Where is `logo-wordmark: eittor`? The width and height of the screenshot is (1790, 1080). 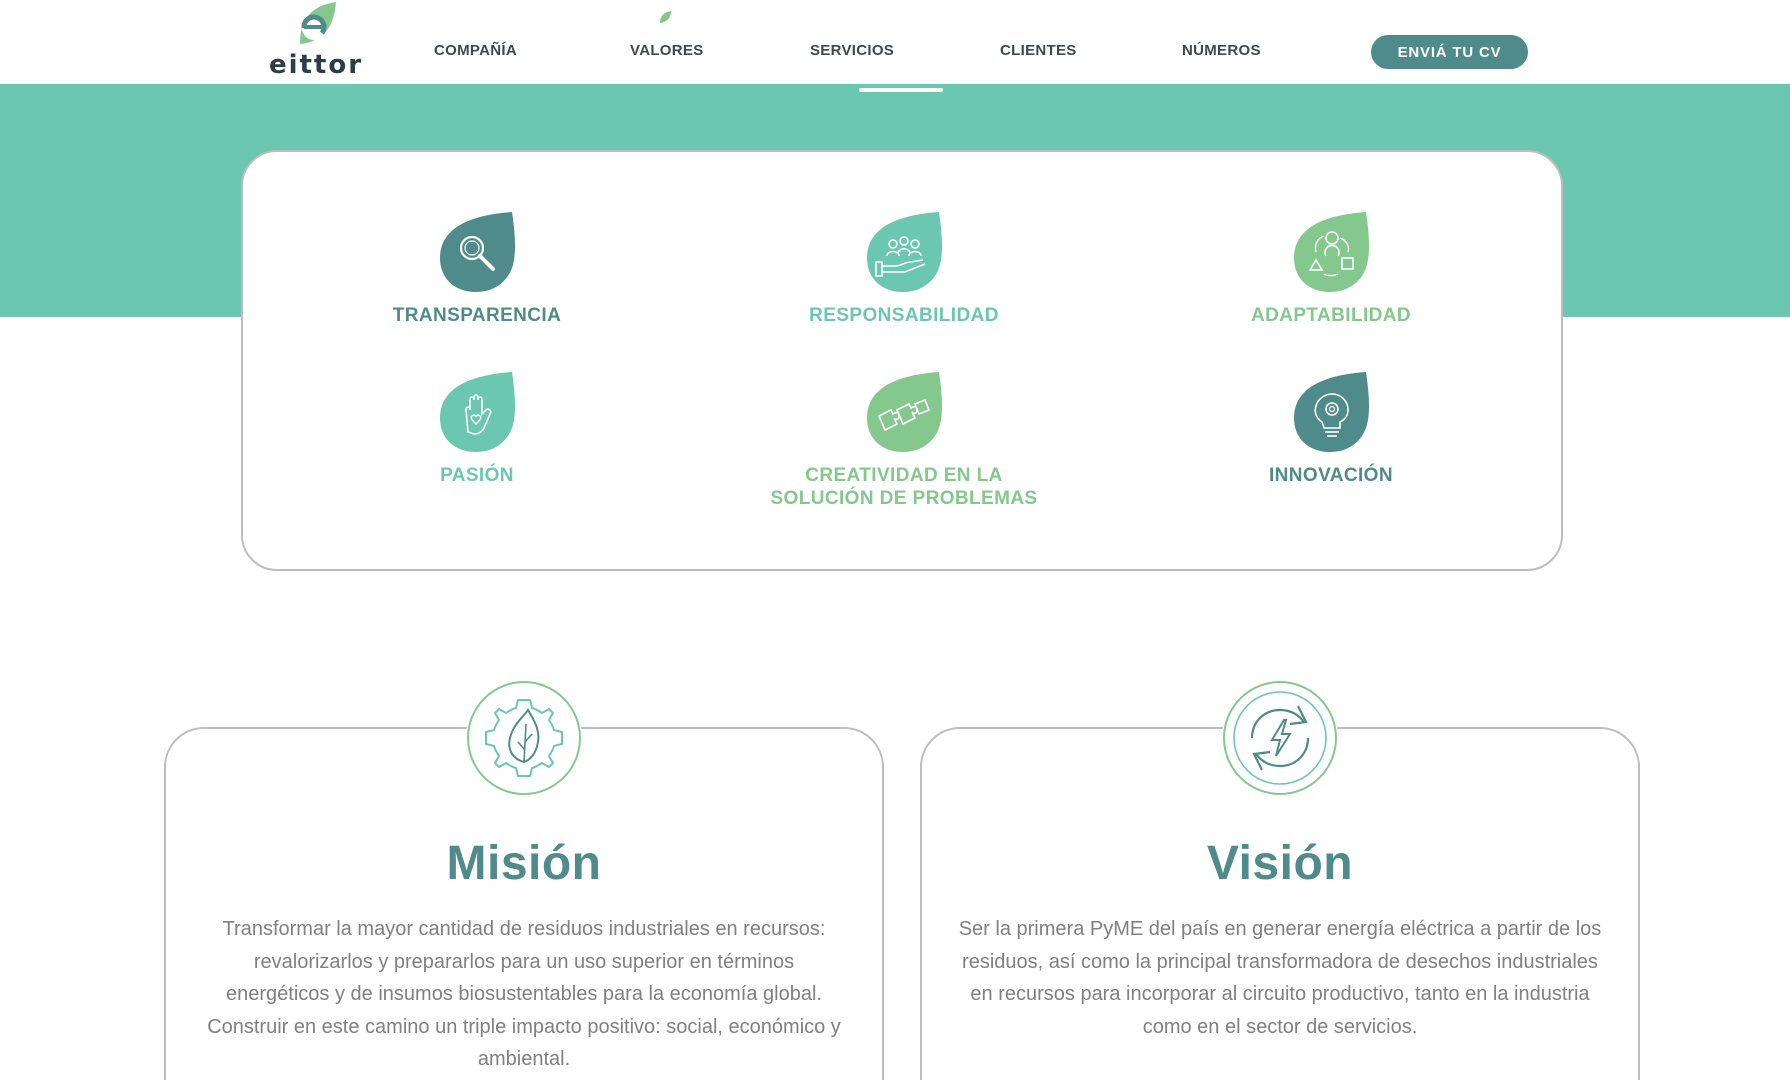
logo-wordmark: eittor is located at coordinates (316, 65).